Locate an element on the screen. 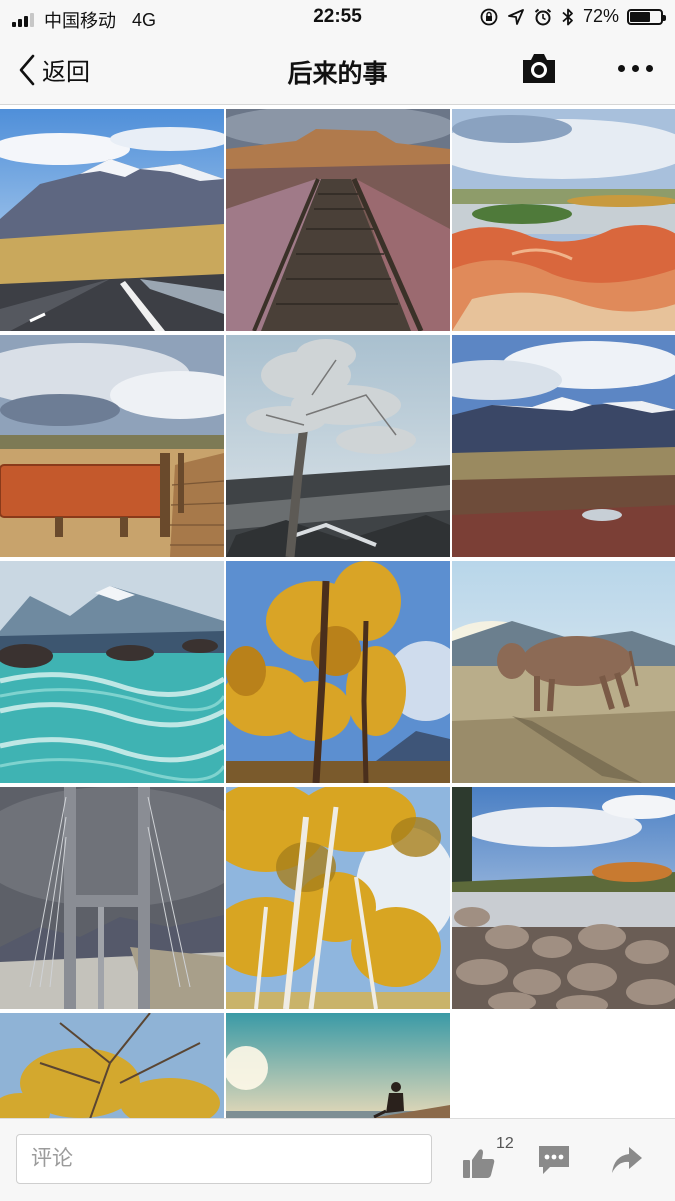 The height and width of the screenshot is (1201, 675). more-button is located at coordinates (640, 68).